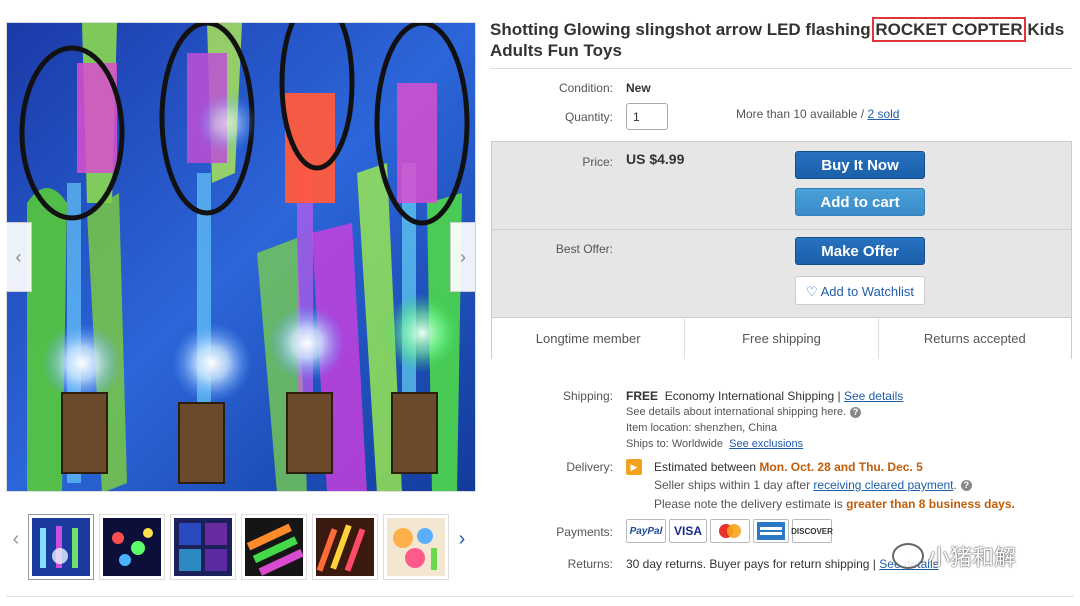 This screenshot has width=1080, height=606. I want to click on page-bottom-divider, so click(540, 596).